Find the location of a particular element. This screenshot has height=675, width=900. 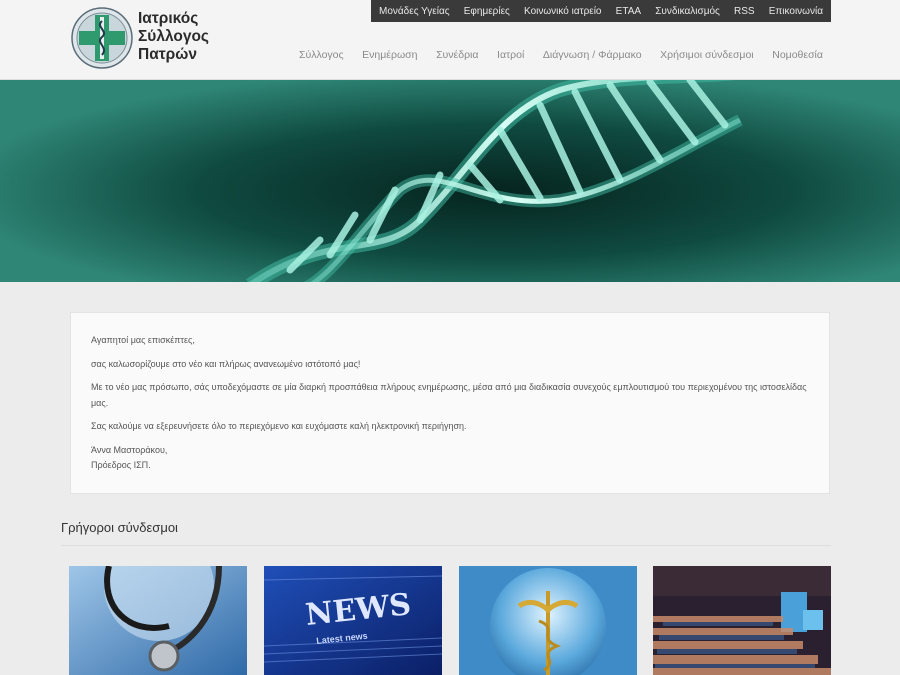

topnav-rss: RSS is located at coordinates (744, 11).